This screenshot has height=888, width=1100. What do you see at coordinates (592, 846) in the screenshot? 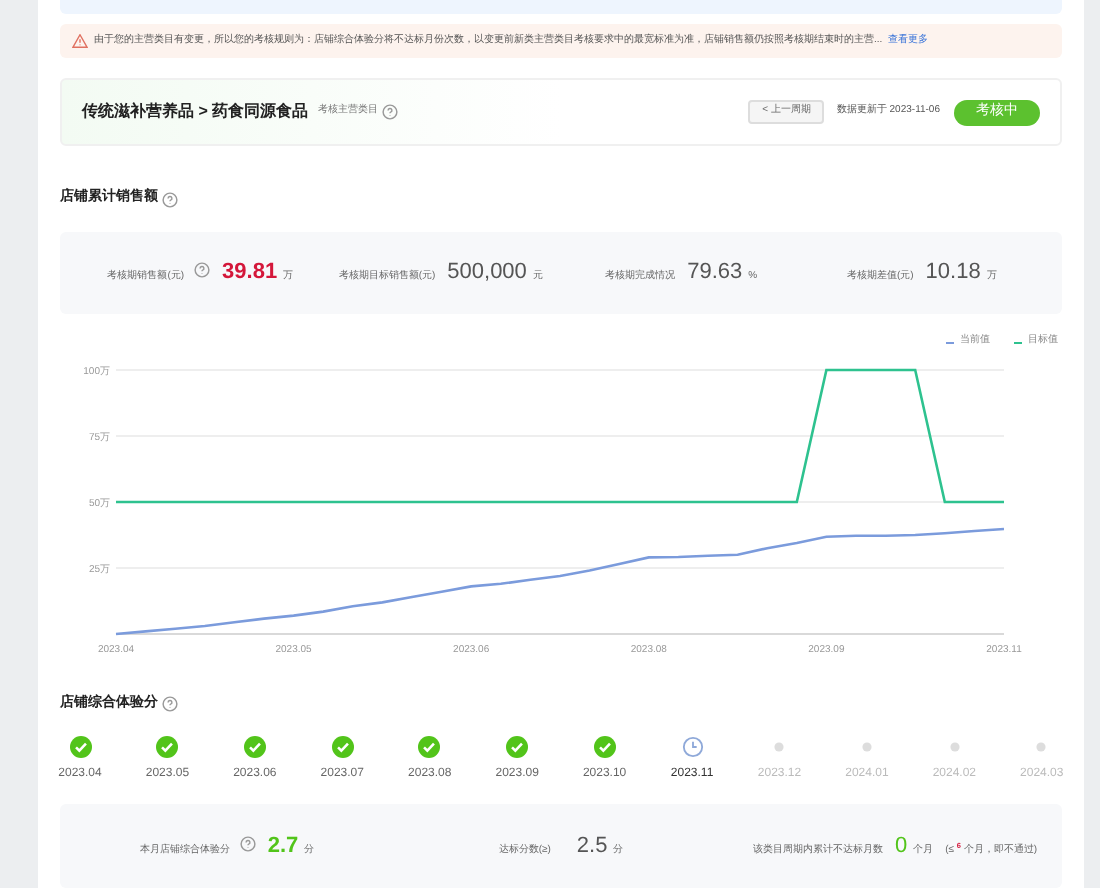
I see `target-value: 2.5` at bounding box center [592, 846].